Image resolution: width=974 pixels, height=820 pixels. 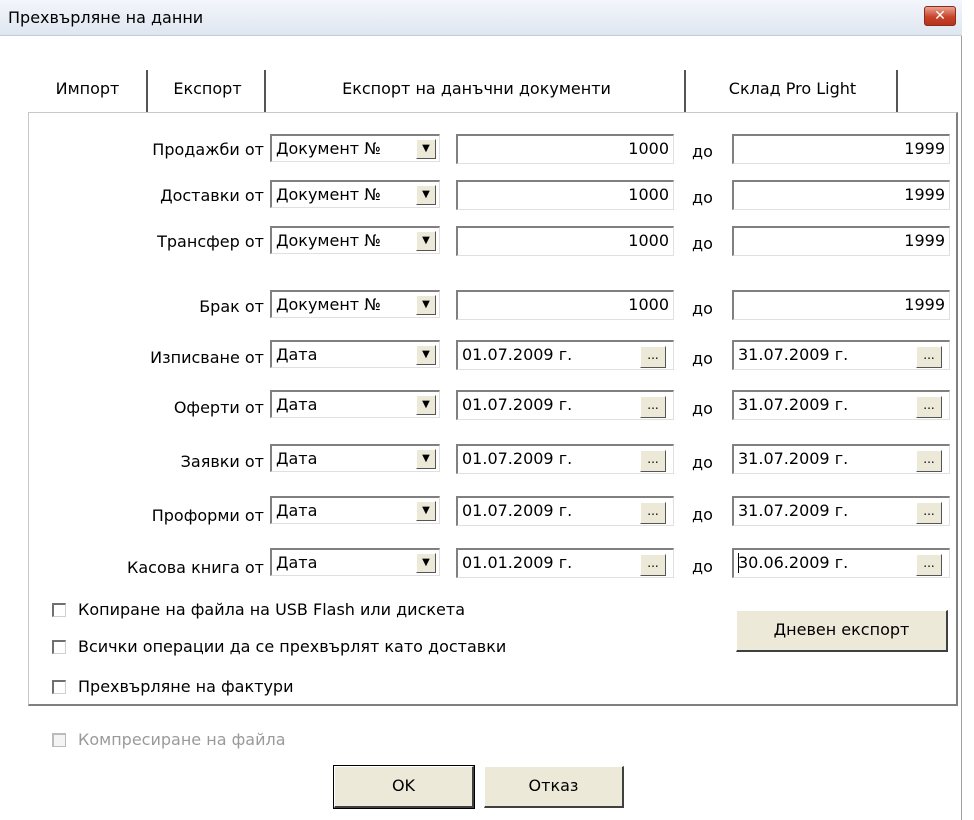 I want to click on button-label: OK, so click(x=403, y=785).